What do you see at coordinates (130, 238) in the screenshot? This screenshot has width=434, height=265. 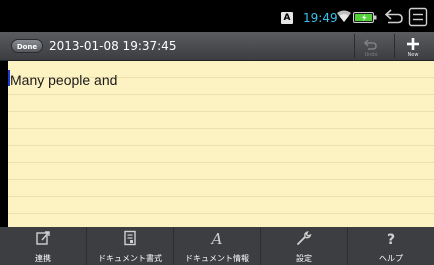 I see `document-format-icon` at bounding box center [130, 238].